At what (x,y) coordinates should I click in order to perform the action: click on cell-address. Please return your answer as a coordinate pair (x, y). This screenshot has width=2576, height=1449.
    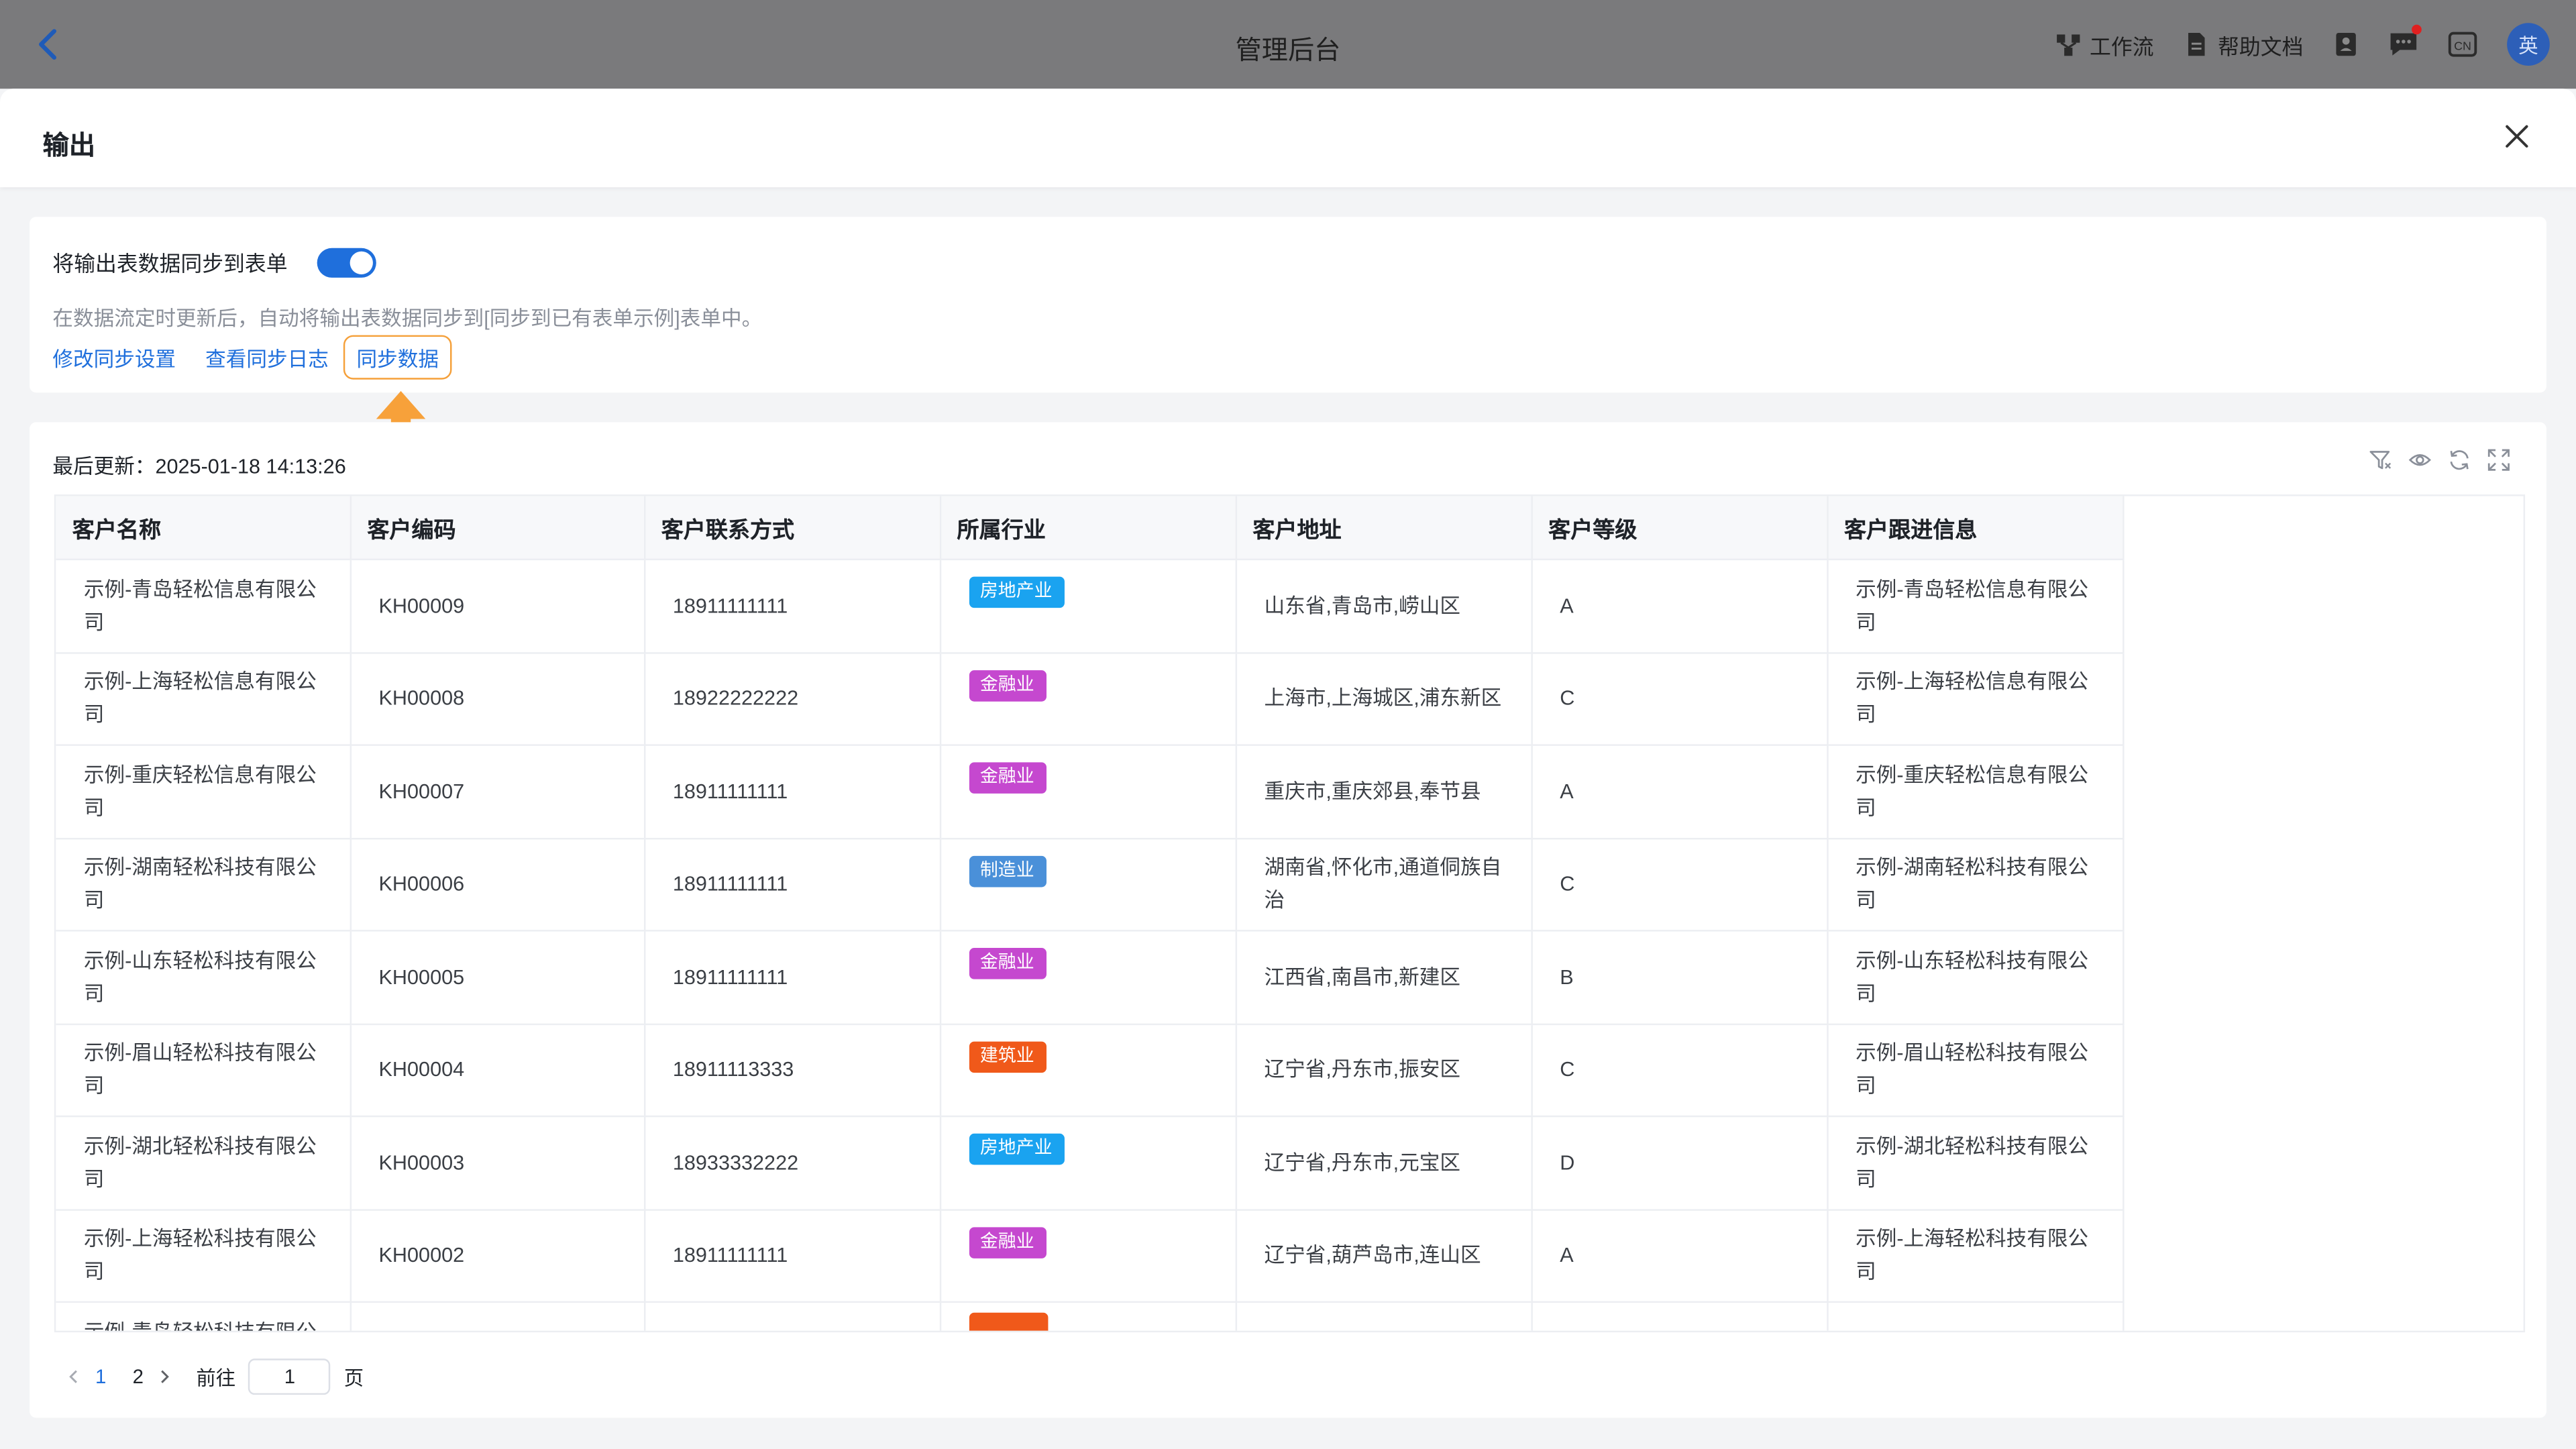
    Looking at the image, I should click on (1383, 1316).